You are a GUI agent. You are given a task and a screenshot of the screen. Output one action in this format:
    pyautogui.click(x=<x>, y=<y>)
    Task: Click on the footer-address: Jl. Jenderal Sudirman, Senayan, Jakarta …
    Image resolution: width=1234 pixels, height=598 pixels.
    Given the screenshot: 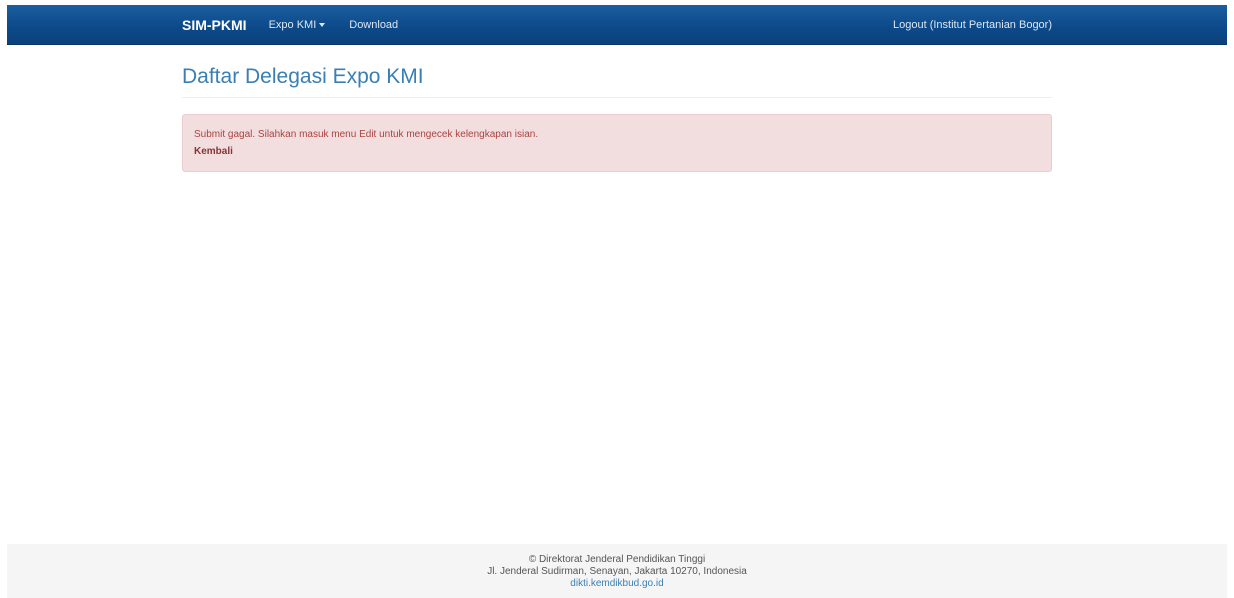 What is the action you would take?
    pyautogui.click(x=617, y=571)
    